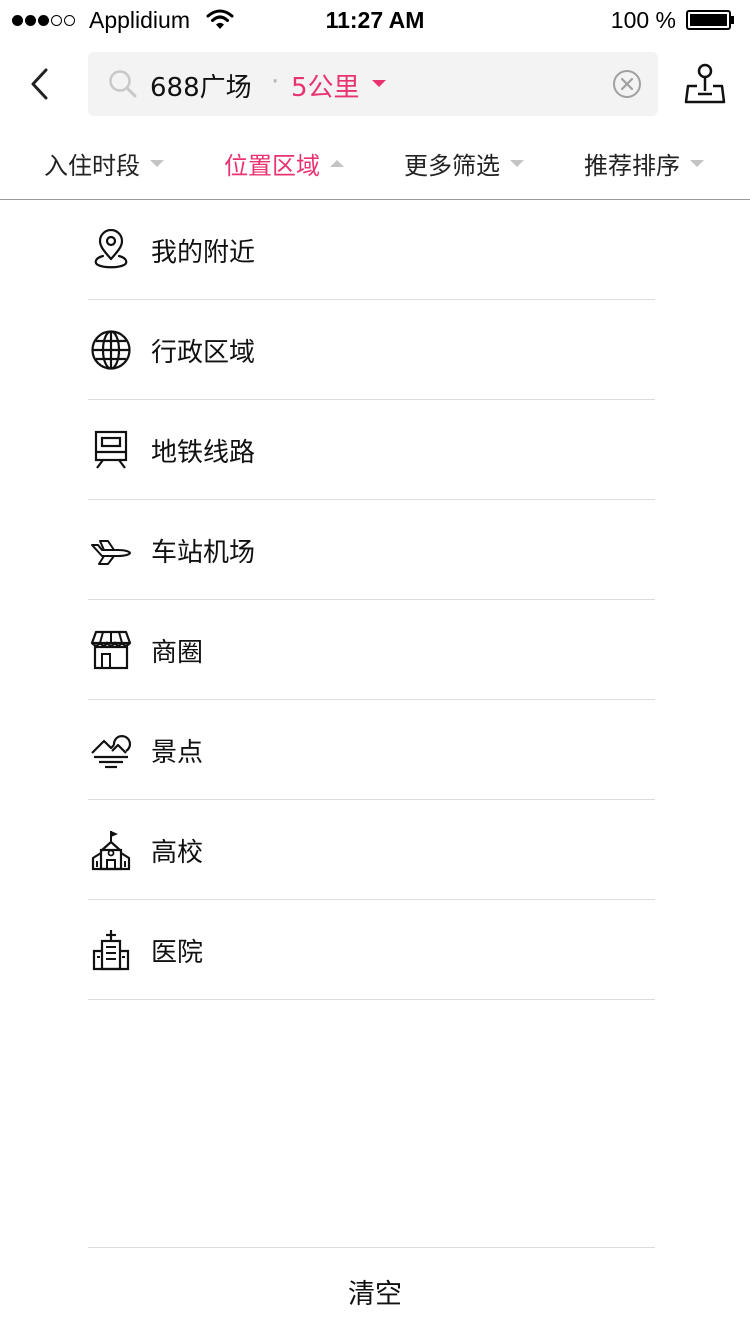 The width and height of the screenshot is (750, 1334). Describe the element at coordinates (201, 85) in the screenshot. I see `search-keyword: 688广场` at that location.